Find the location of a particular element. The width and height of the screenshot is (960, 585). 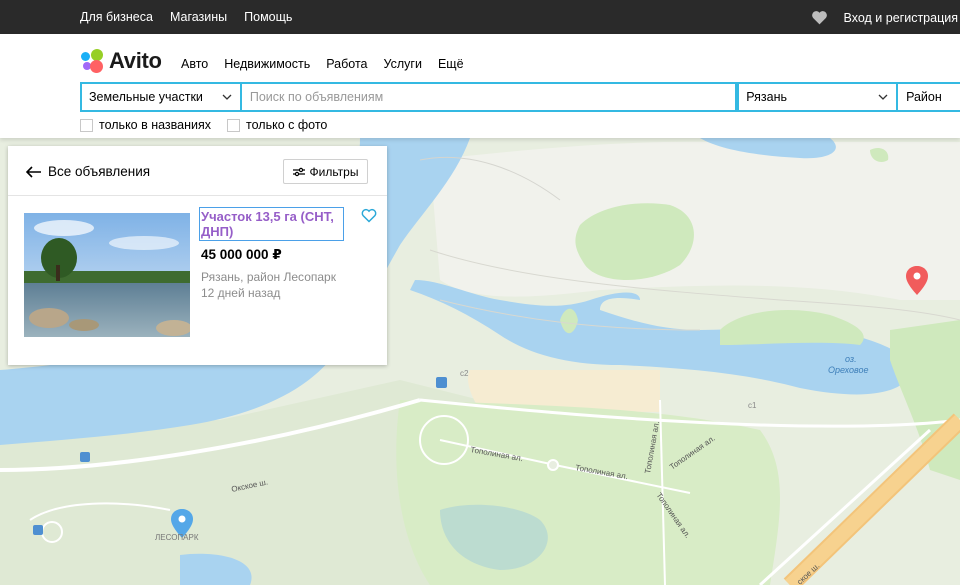

titles-only-label: только в названиях is located at coordinates (155, 125).